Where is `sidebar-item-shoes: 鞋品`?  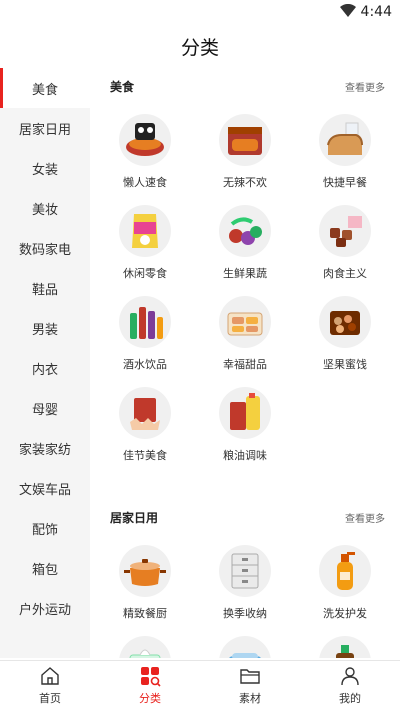
sidebar-item-shoes: 鞋品 is located at coordinates (45, 288).